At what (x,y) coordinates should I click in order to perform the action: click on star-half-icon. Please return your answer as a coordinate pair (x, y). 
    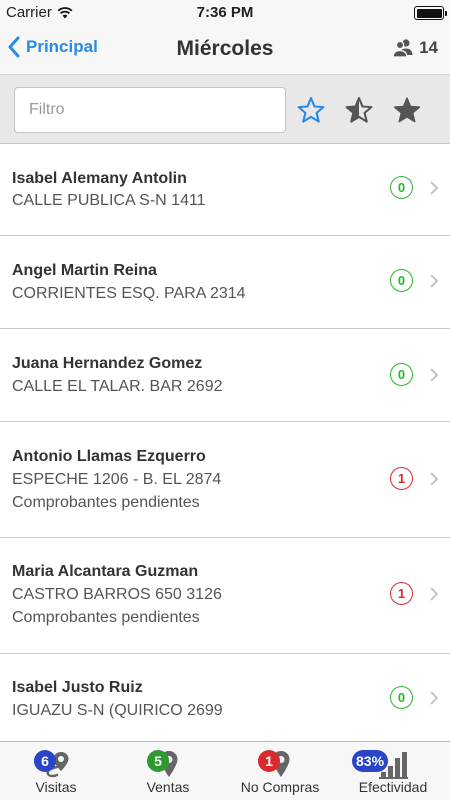
    Looking at the image, I should click on (359, 110).